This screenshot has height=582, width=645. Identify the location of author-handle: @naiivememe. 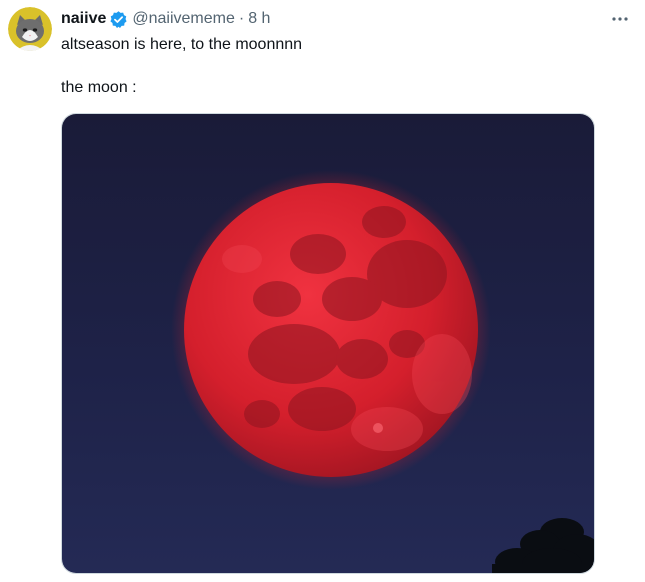
(183, 19).